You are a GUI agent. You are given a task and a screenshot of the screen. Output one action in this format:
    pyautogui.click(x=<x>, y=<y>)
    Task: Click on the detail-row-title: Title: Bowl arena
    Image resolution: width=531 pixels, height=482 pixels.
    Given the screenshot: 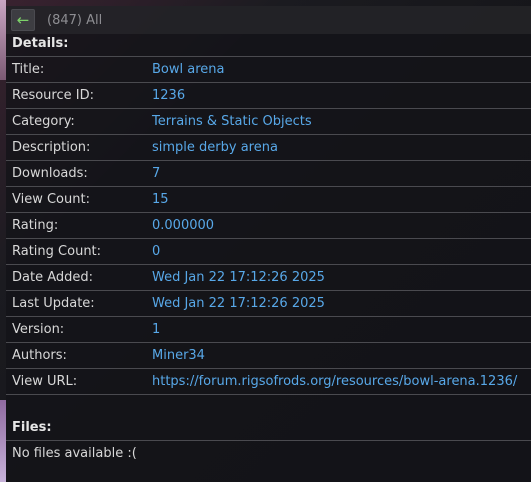 What is the action you would take?
    pyautogui.click(x=268, y=70)
    